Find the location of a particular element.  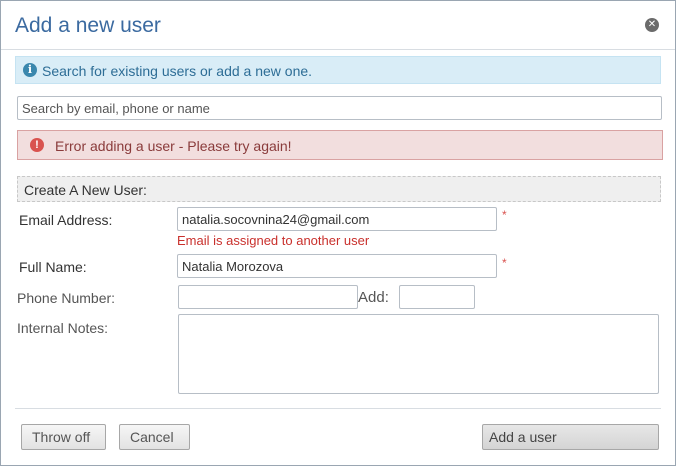

full-name-field is located at coordinates (337, 266).